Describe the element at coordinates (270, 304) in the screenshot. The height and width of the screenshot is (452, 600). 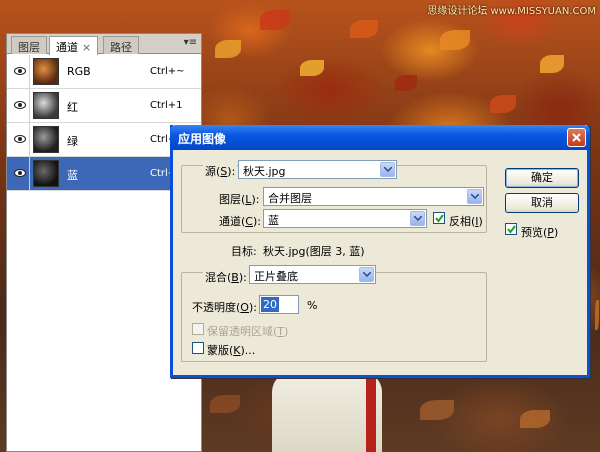
I see `opacity-value: 20` at that location.